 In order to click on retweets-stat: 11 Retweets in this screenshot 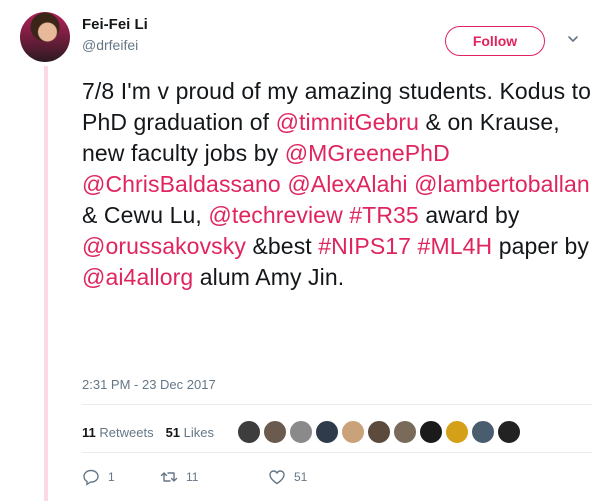, I will do `click(118, 432)`.